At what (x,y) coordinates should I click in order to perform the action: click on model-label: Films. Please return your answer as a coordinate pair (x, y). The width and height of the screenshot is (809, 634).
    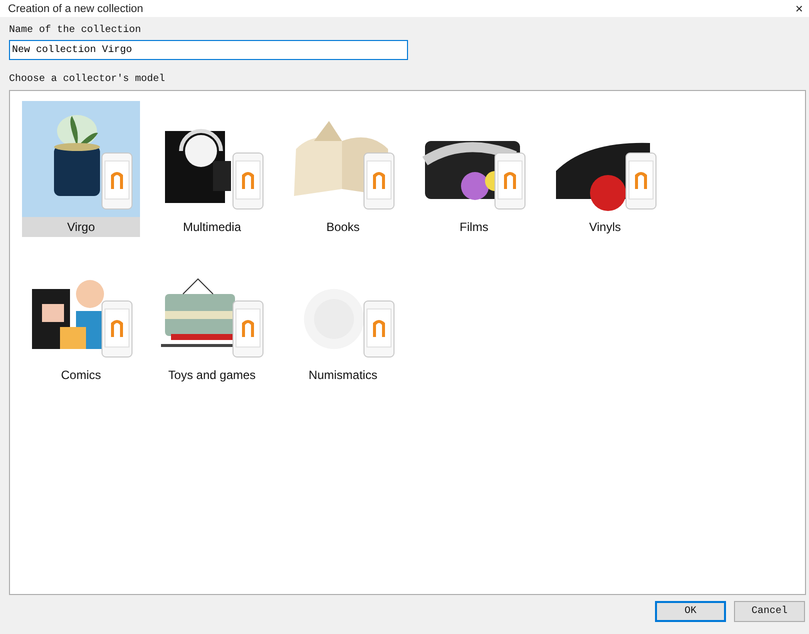
    Looking at the image, I should click on (474, 227).